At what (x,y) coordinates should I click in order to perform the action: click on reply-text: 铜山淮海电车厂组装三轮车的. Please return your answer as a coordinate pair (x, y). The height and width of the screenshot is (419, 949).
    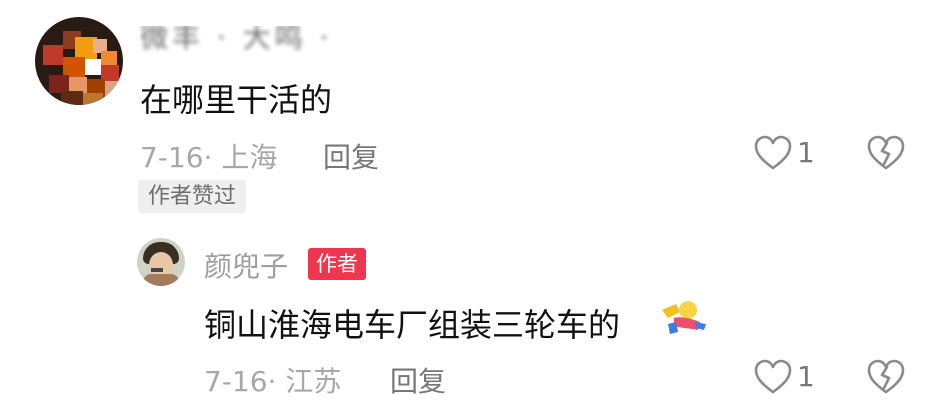
    Looking at the image, I should click on (412, 323).